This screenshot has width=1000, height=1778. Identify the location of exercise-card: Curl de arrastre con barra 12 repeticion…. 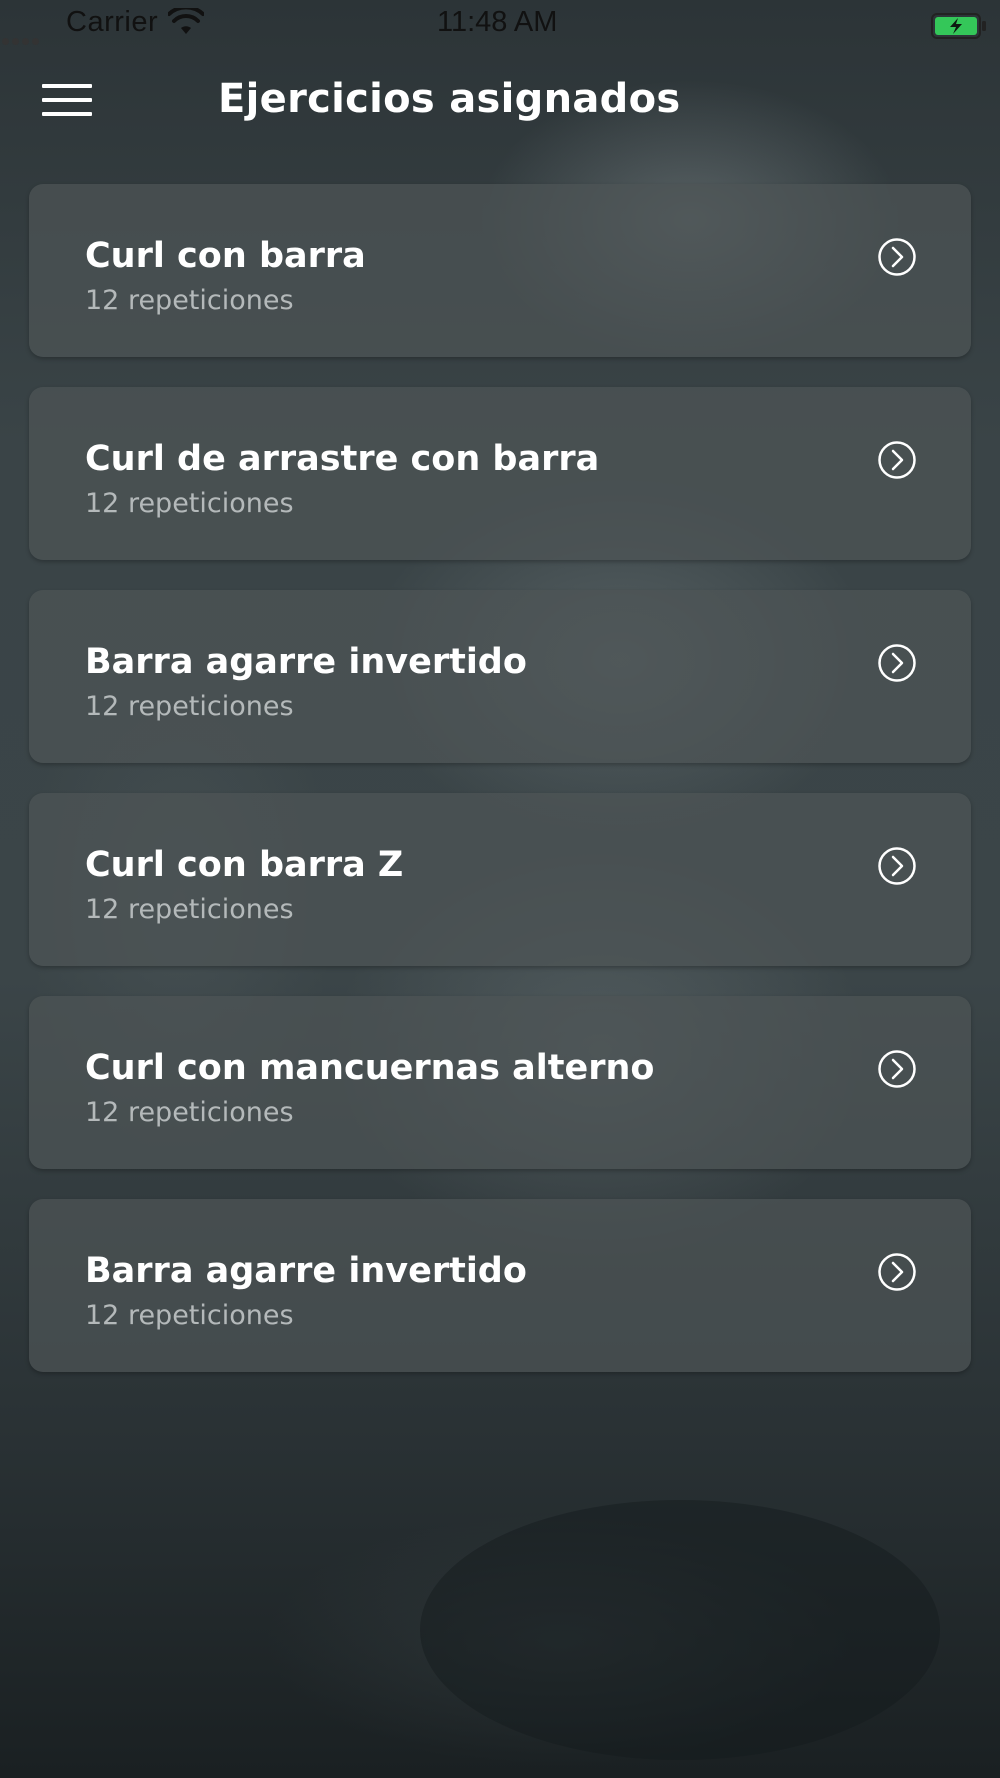
(500, 473).